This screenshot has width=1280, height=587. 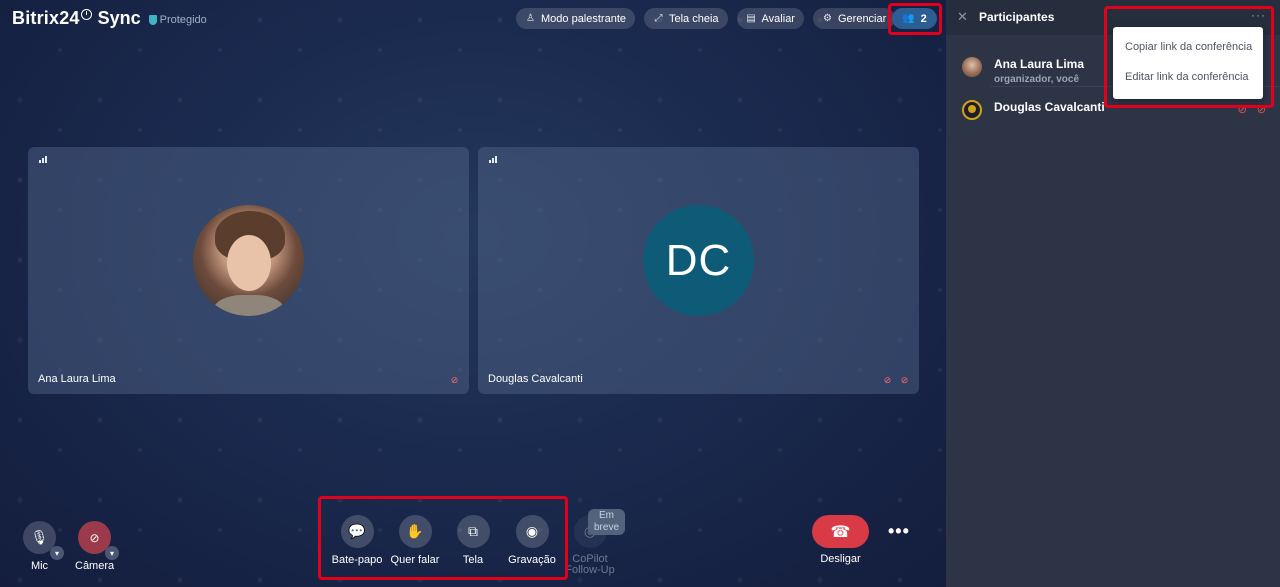 I want to click on hangup-button: ☎, so click(x=840, y=531).